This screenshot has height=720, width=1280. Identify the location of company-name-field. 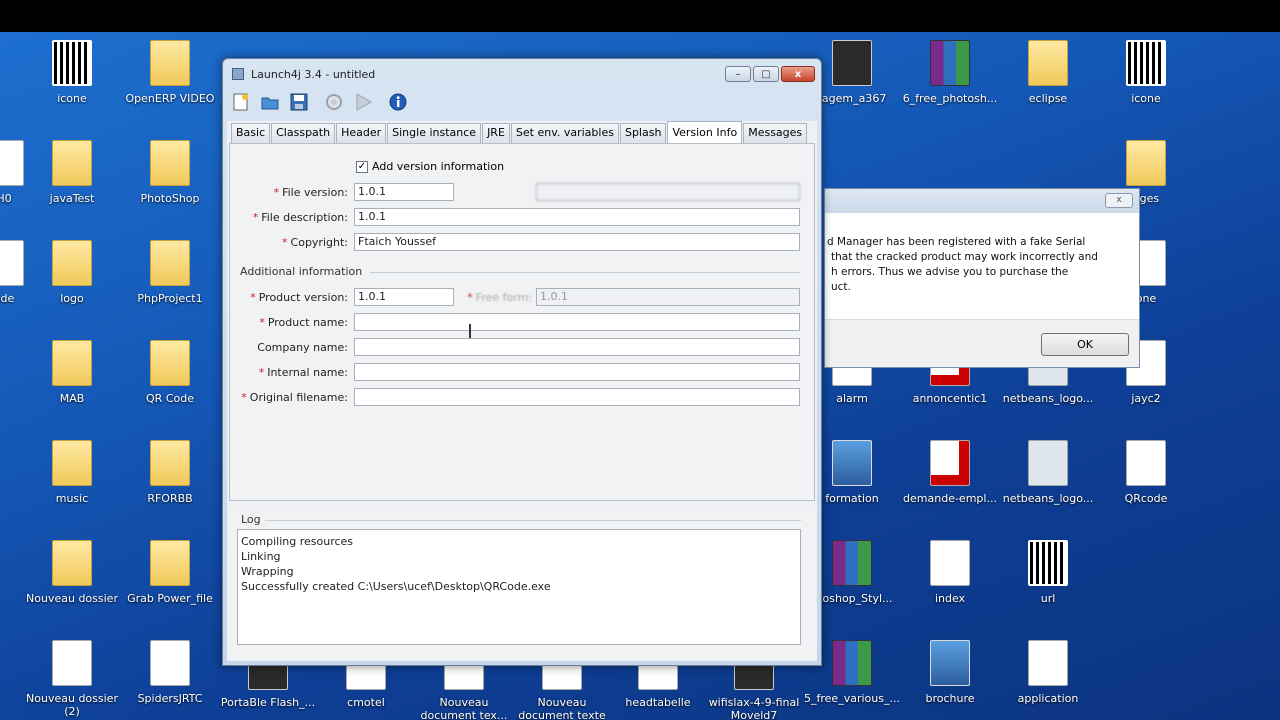
(577, 347).